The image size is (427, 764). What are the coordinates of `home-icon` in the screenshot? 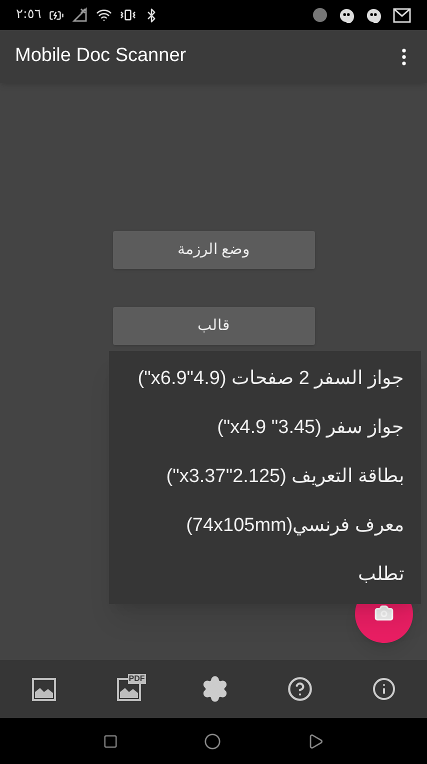 It's located at (212, 741).